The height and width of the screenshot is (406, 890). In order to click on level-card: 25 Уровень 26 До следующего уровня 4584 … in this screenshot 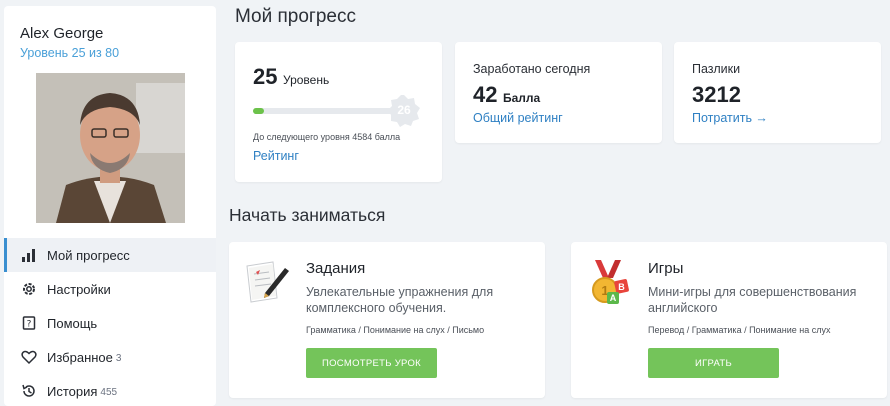, I will do `click(338, 112)`.